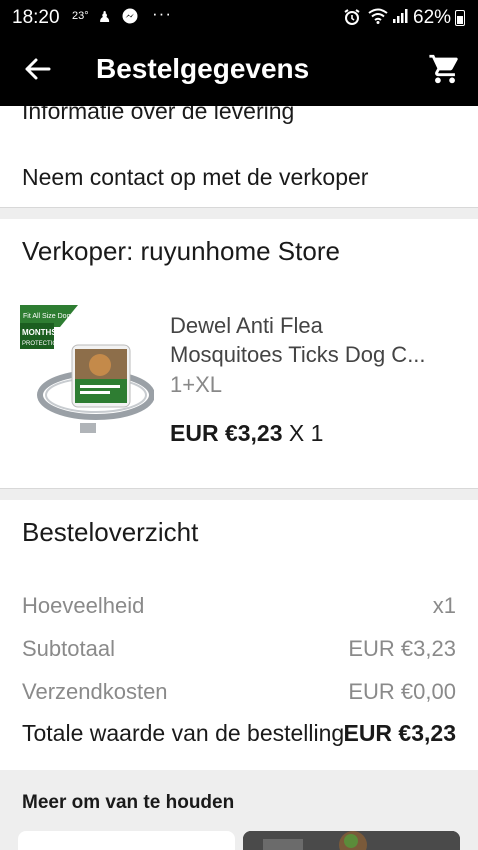  Describe the element at coordinates (445, 69) in the screenshot. I see `shopping-cart-icon` at that location.